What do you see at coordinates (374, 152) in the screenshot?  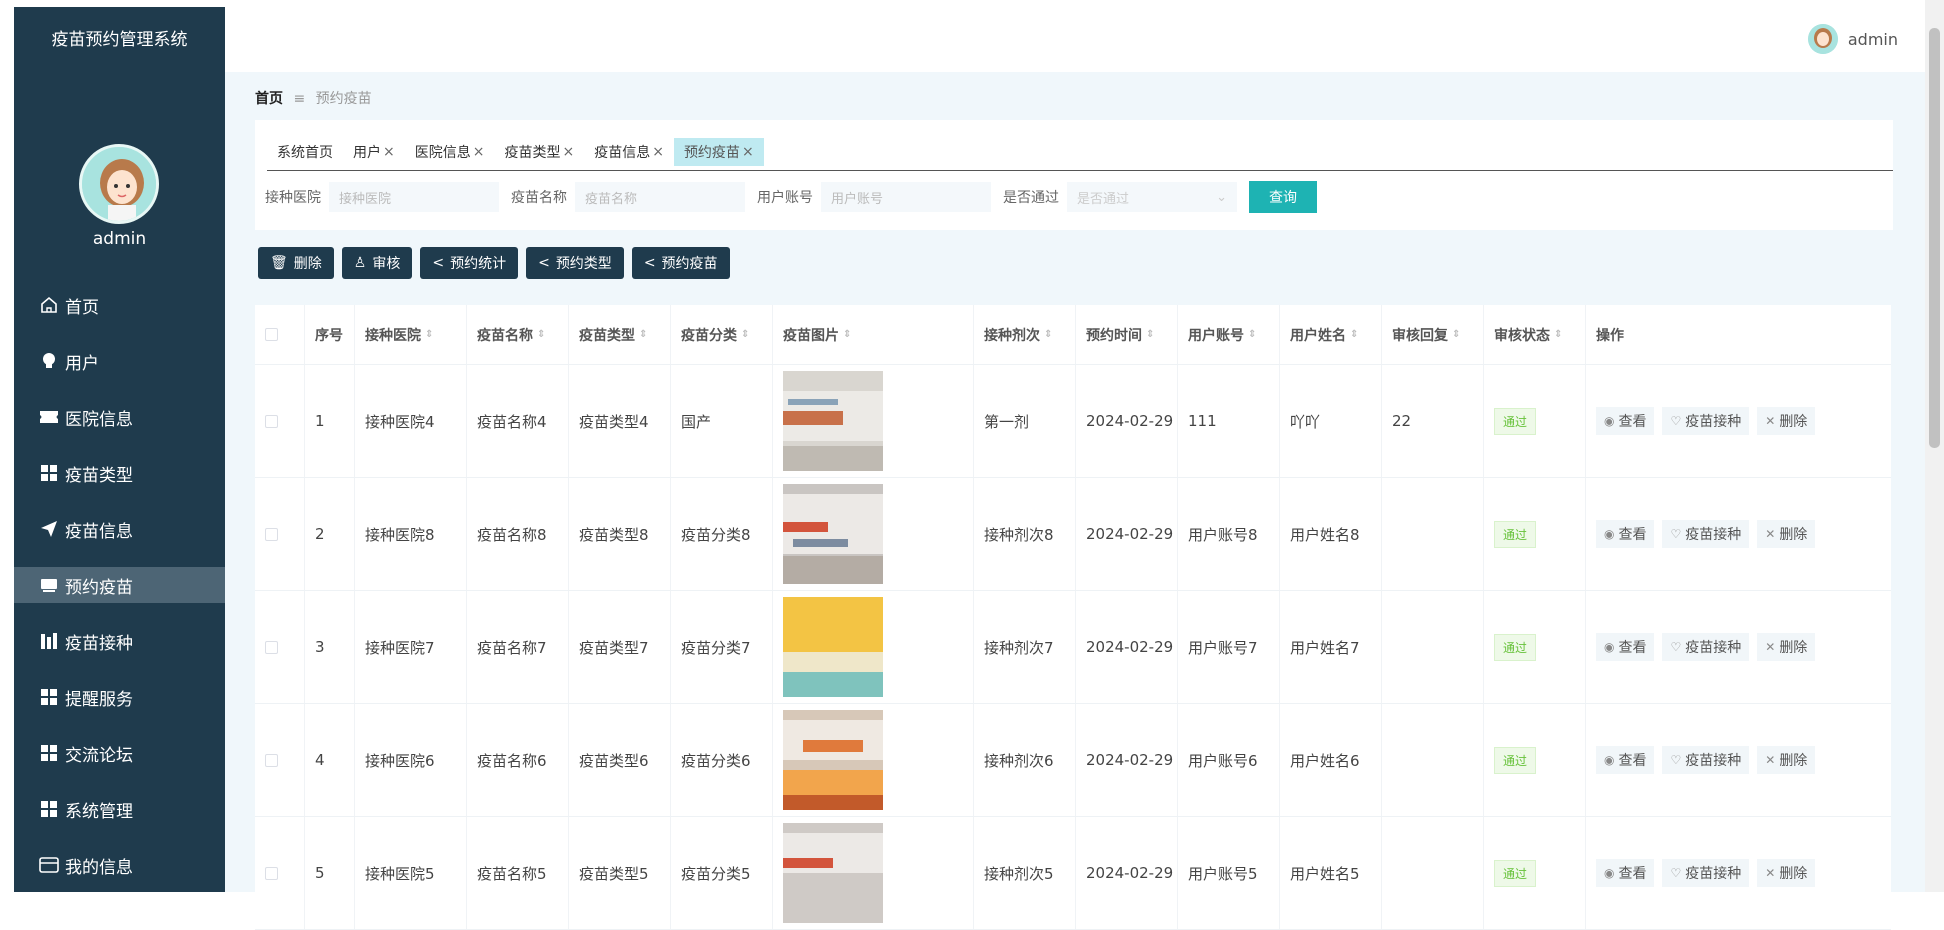 I see `tab-users: 用户 ×` at bounding box center [374, 152].